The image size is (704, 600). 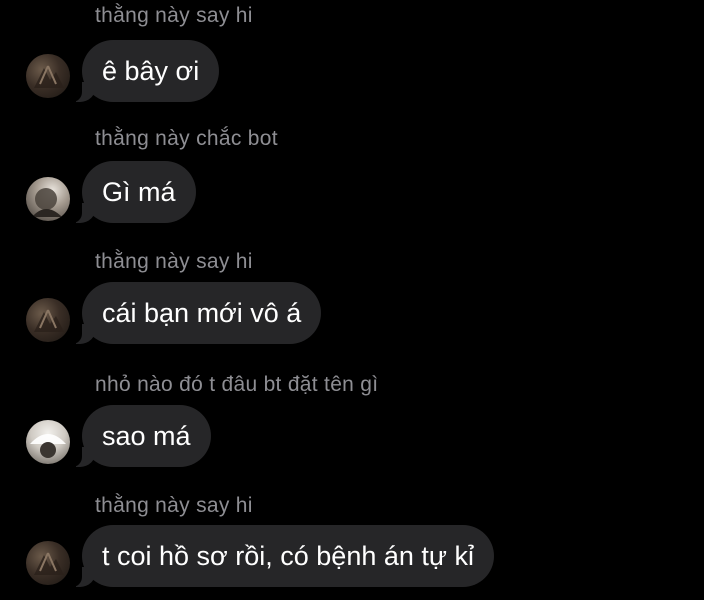 I want to click on message-text: sao má, so click(x=146, y=436).